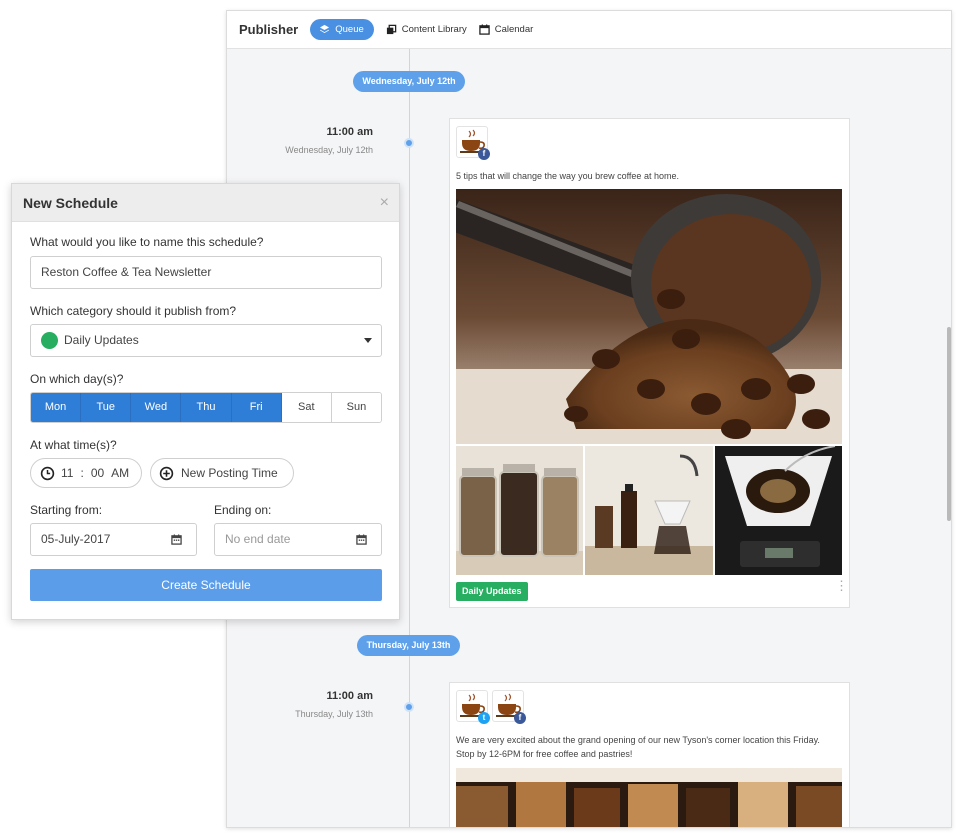  Describe the element at coordinates (67, 473) in the screenshot. I see `time-hour: 11` at that location.